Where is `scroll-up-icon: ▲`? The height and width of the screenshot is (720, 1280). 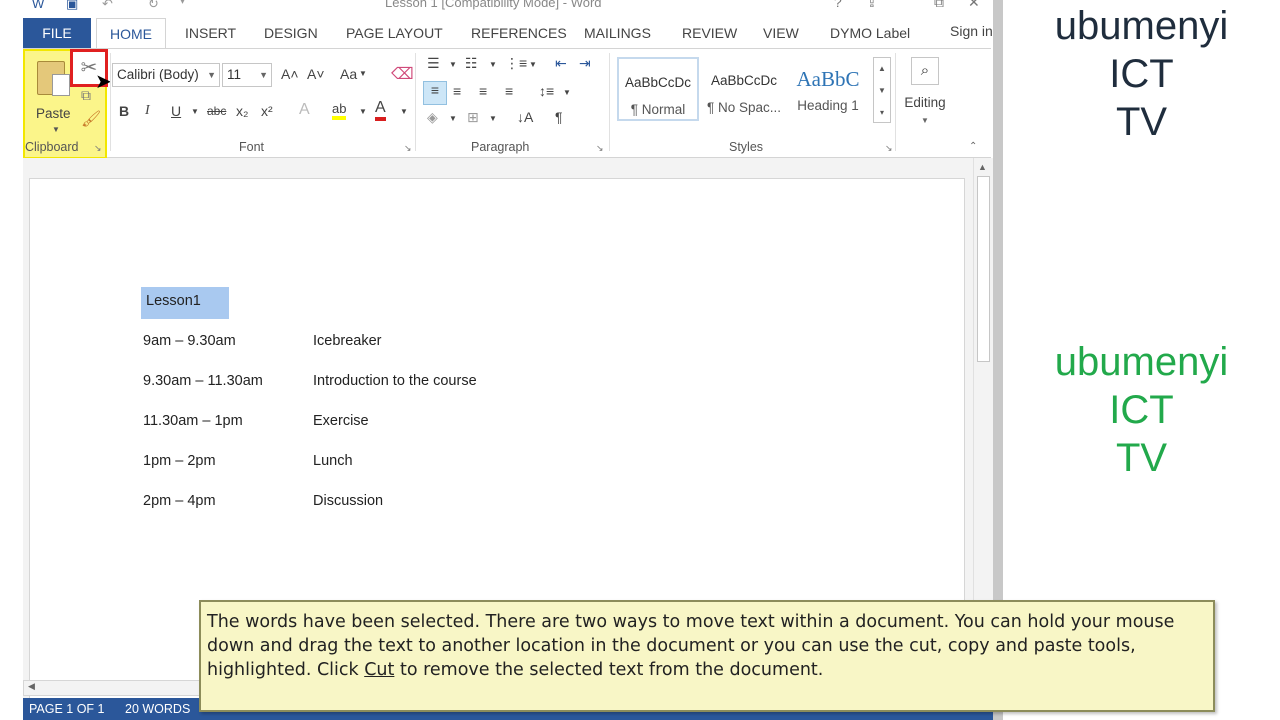
scroll-up-icon: ▲ is located at coordinates (982, 167).